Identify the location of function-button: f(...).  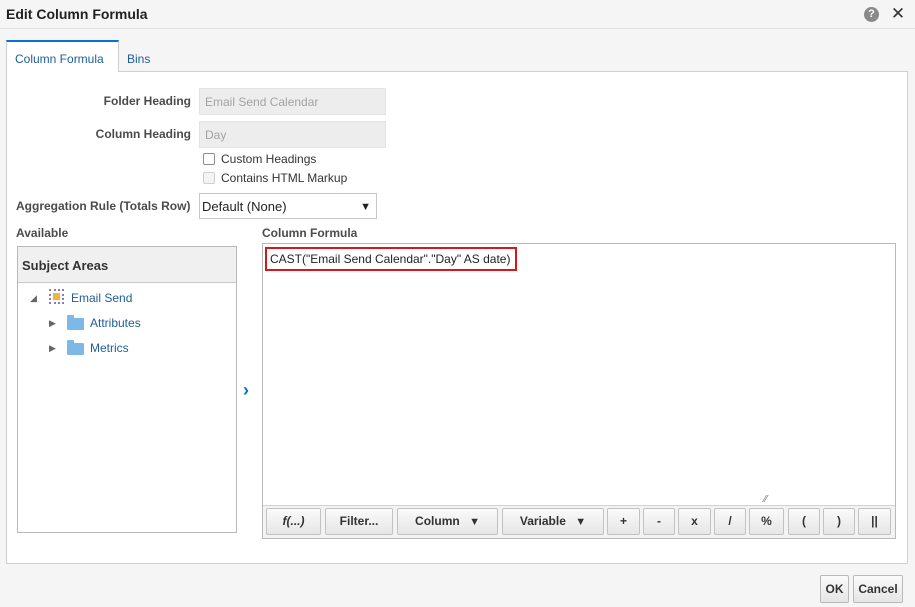
(293, 521).